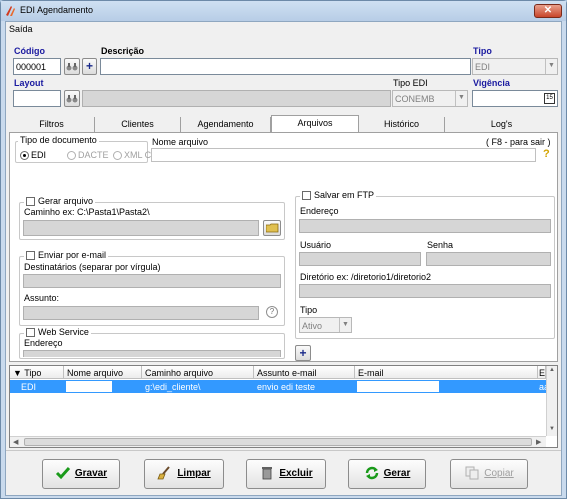 This screenshot has height=499, width=567. What do you see at coordinates (499, 473) in the screenshot?
I see `copiar-label: Copiar` at bounding box center [499, 473].